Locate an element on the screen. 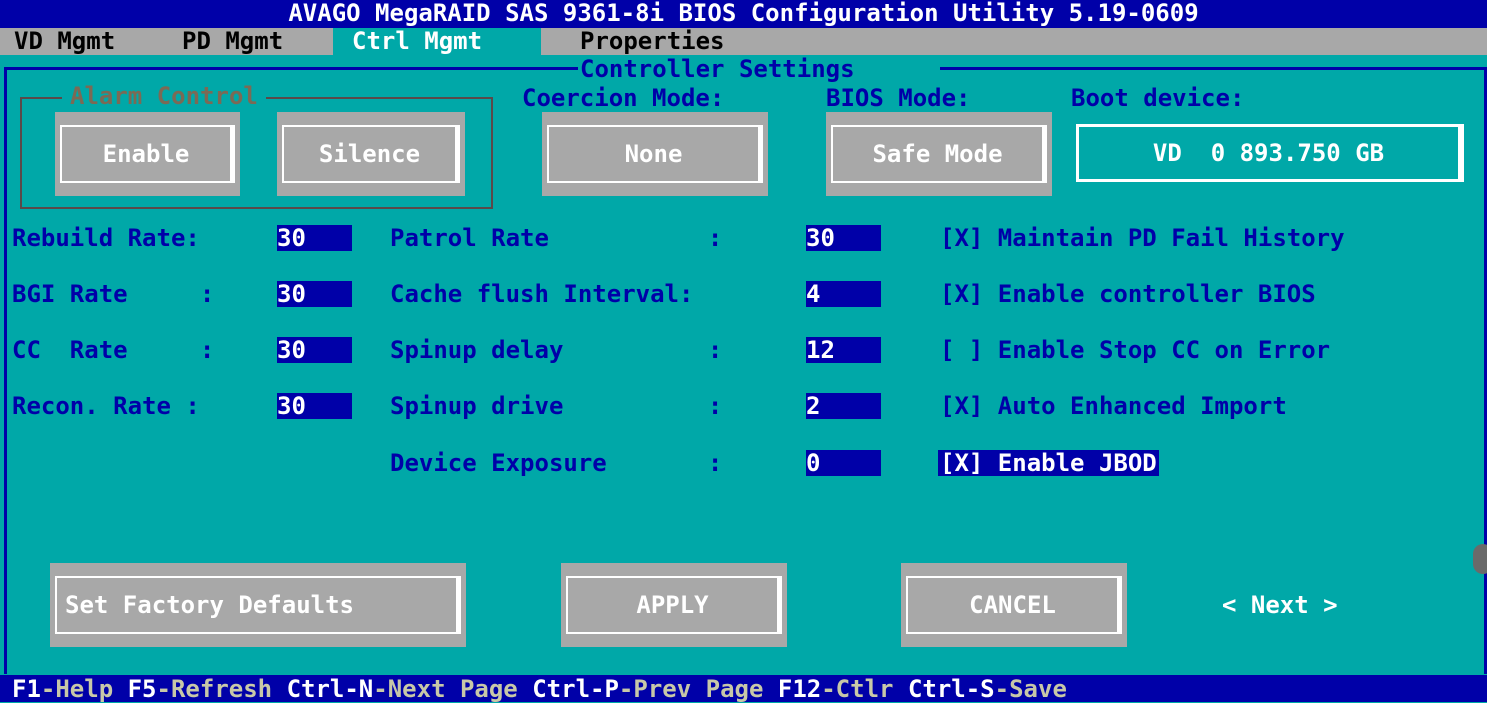 This screenshot has height=703, width=1487. alarm-silence-label: Silence is located at coordinates (371, 154).